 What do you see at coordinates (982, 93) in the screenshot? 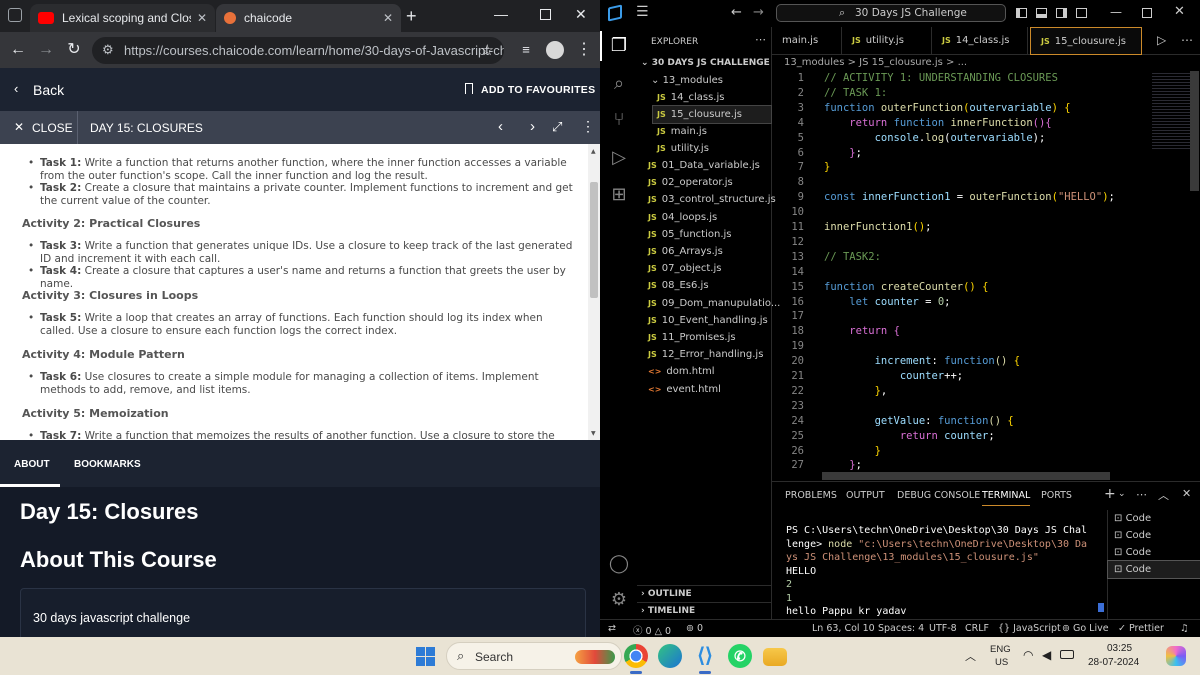
I see `code-line: 2 // TASK 1:` at bounding box center [982, 93].